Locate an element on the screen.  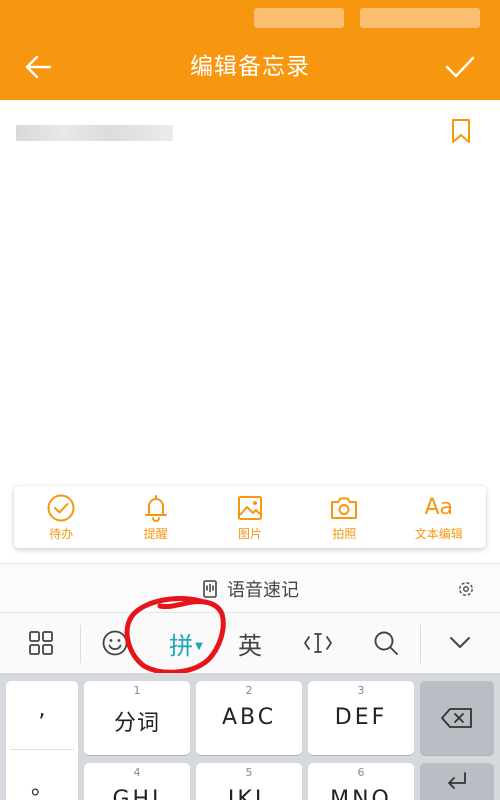
key-number: 2 is located at coordinates (249, 690).